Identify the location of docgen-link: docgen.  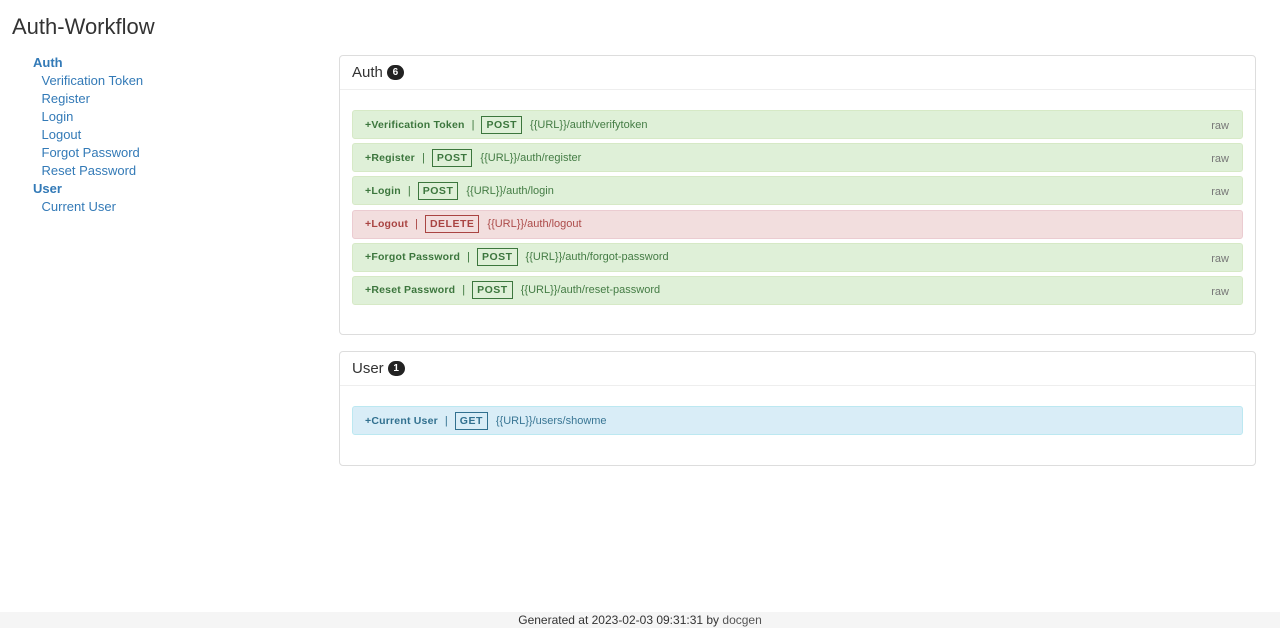
(741, 620).